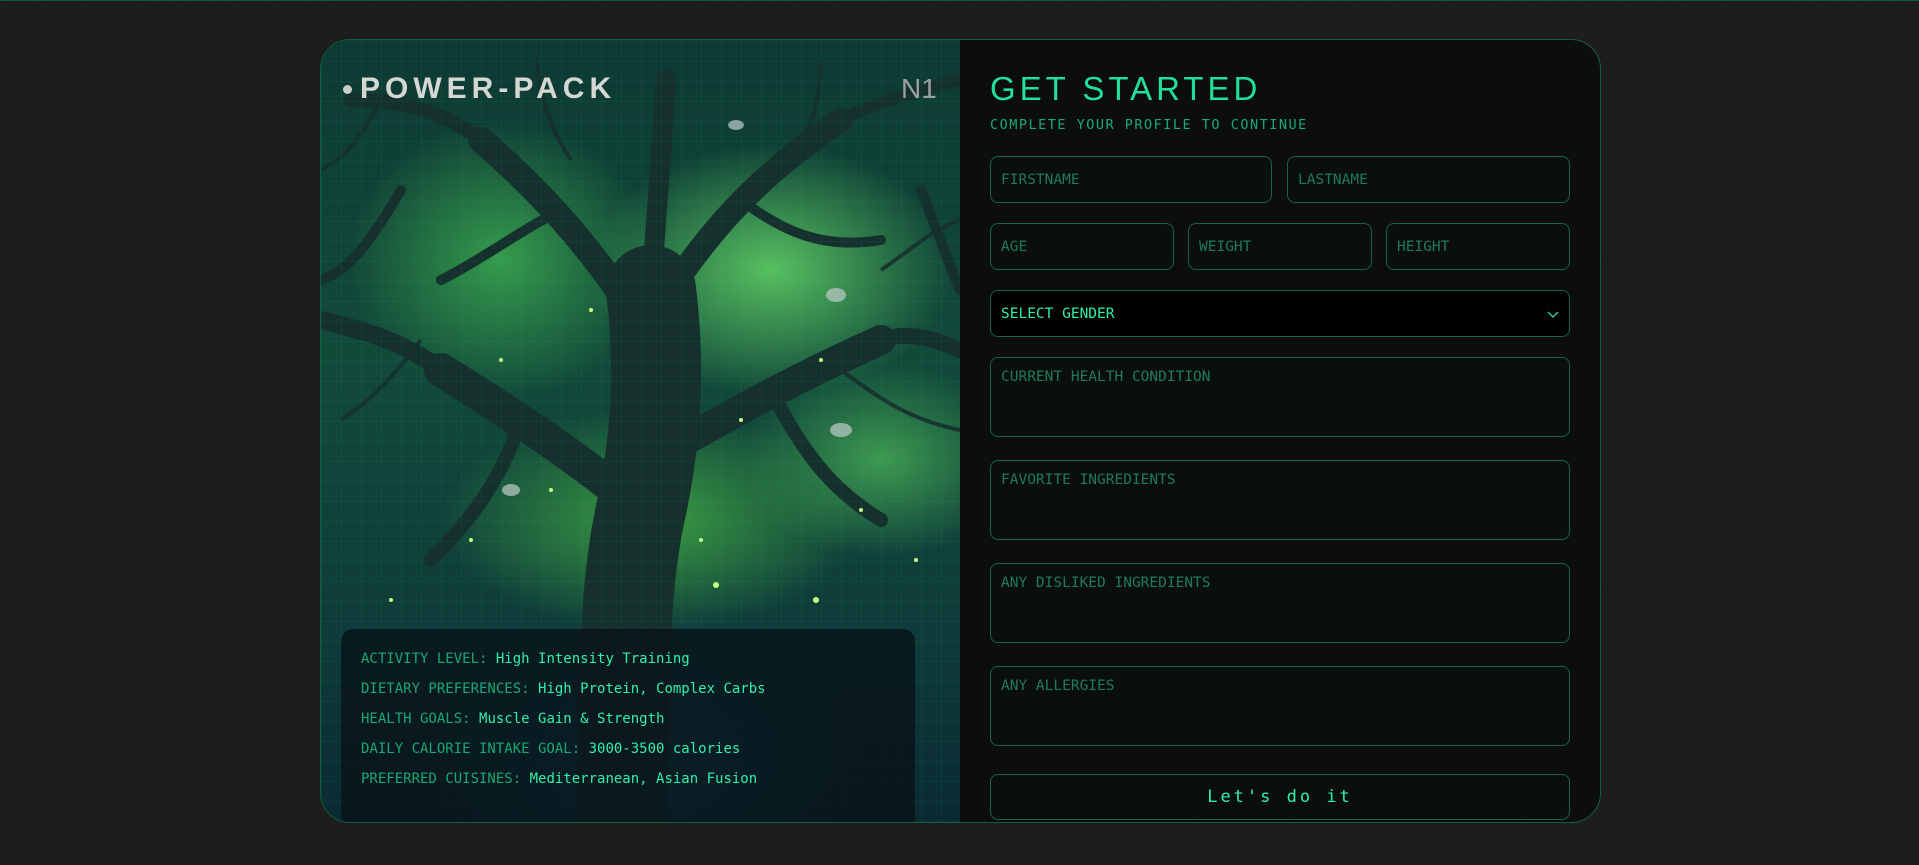  What do you see at coordinates (572, 719) in the screenshot?
I see `summary-value: Muscle Gain & Strength` at bounding box center [572, 719].